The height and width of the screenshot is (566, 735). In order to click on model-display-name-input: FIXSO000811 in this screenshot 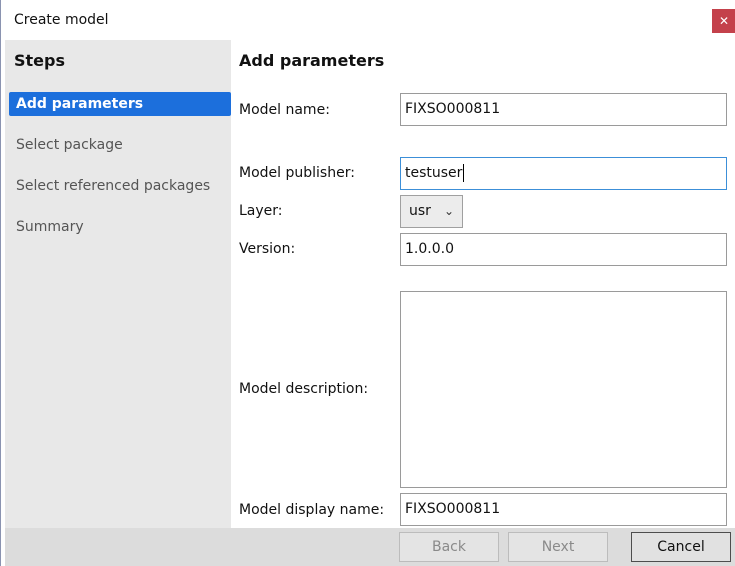, I will do `click(563, 509)`.